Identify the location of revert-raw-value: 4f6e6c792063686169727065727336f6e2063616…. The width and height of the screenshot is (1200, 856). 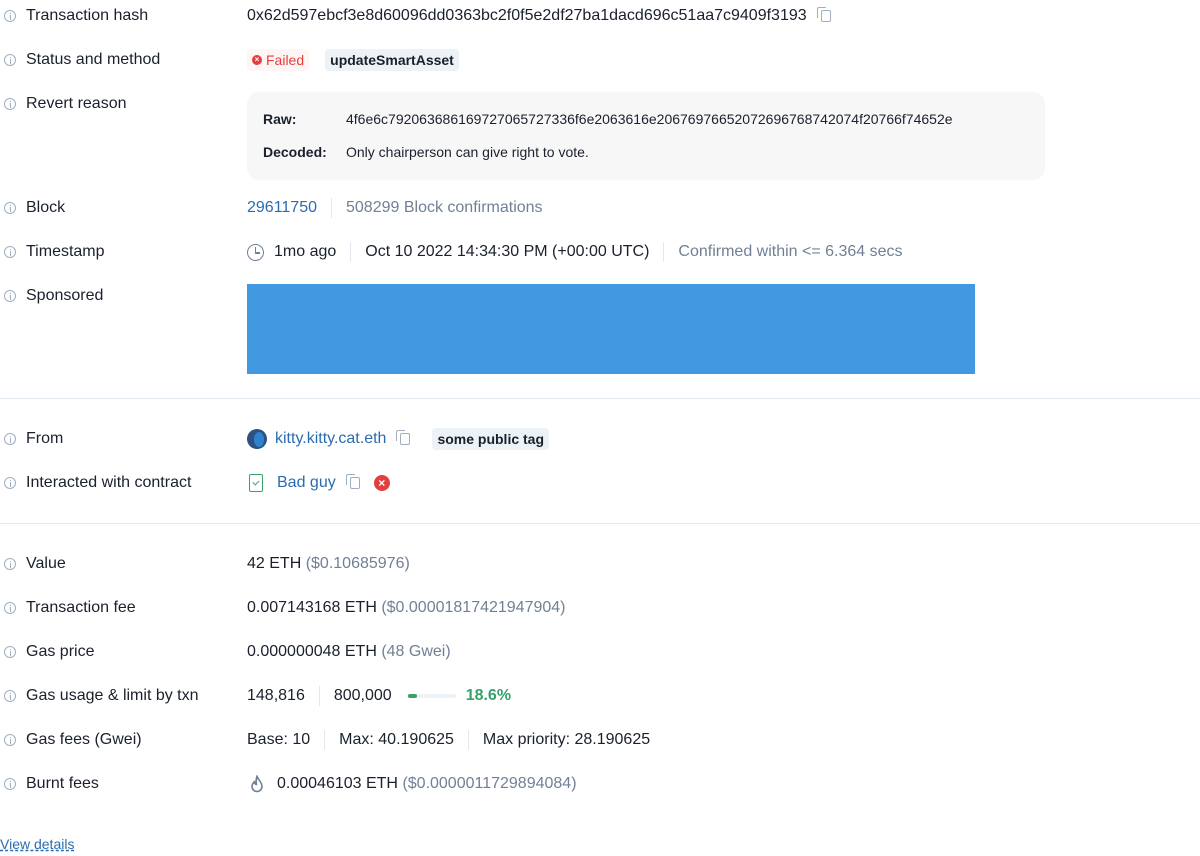
(649, 119).